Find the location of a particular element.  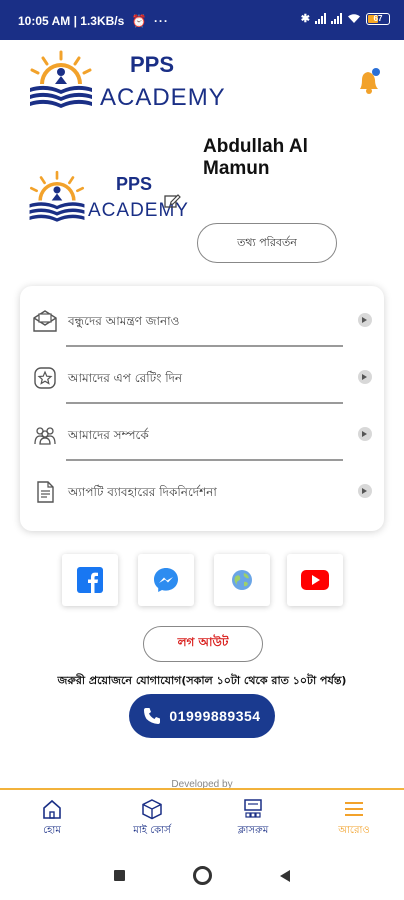

call-phone-button: 01999889354 is located at coordinates (202, 716).